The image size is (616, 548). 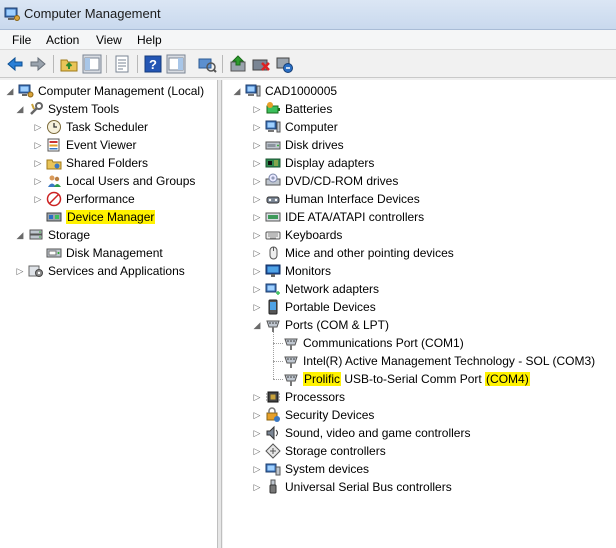 What do you see at coordinates (36, 235) in the screenshot?
I see `storage-icon` at bounding box center [36, 235].